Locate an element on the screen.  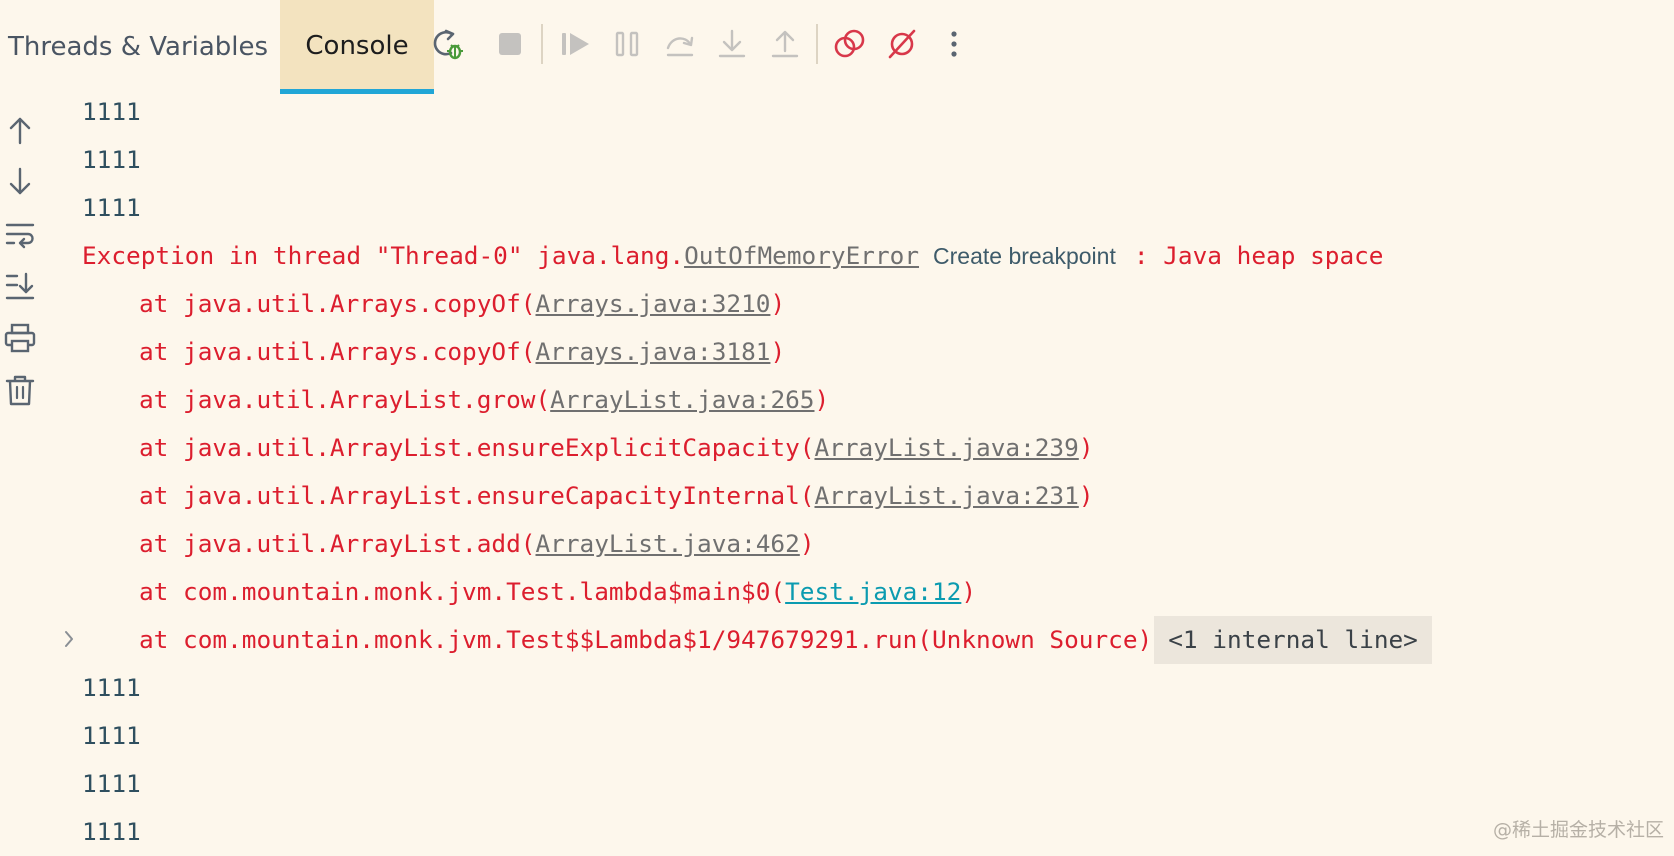
stack-frame-text: at java.util.ArrayList.grow( is located at coordinates (345, 399).